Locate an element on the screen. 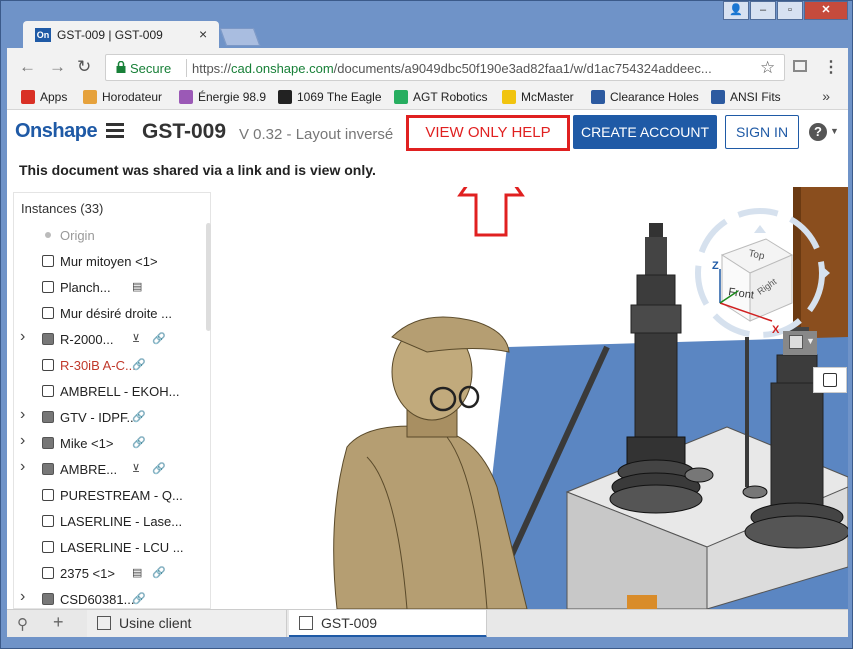 This screenshot has height=649, width=853. view-only-help-button: VIEW ONLY HELP is located at coordinates (488, 133).